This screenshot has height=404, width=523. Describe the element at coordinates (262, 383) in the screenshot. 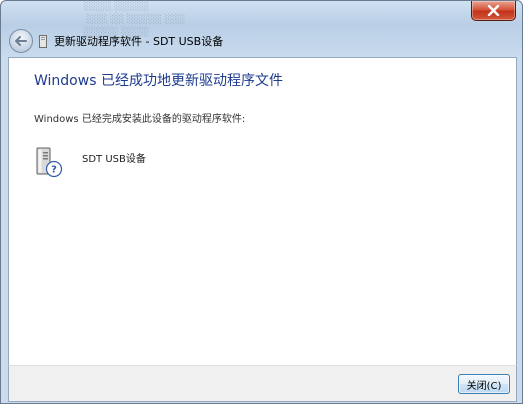

I see `dialog-footer: 关闭(C)` at that location.